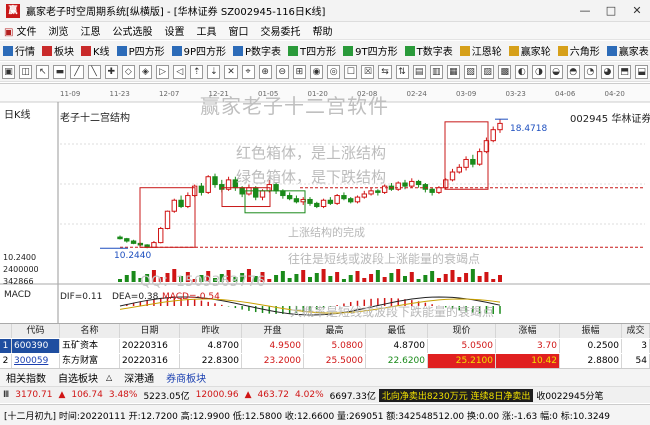 Image resolution: width=650 pixels, height=425 pixels. Describe the element at coordinates (132, 30) in the screenshot. I see `menu-formula-select: 公式选股` at that location.